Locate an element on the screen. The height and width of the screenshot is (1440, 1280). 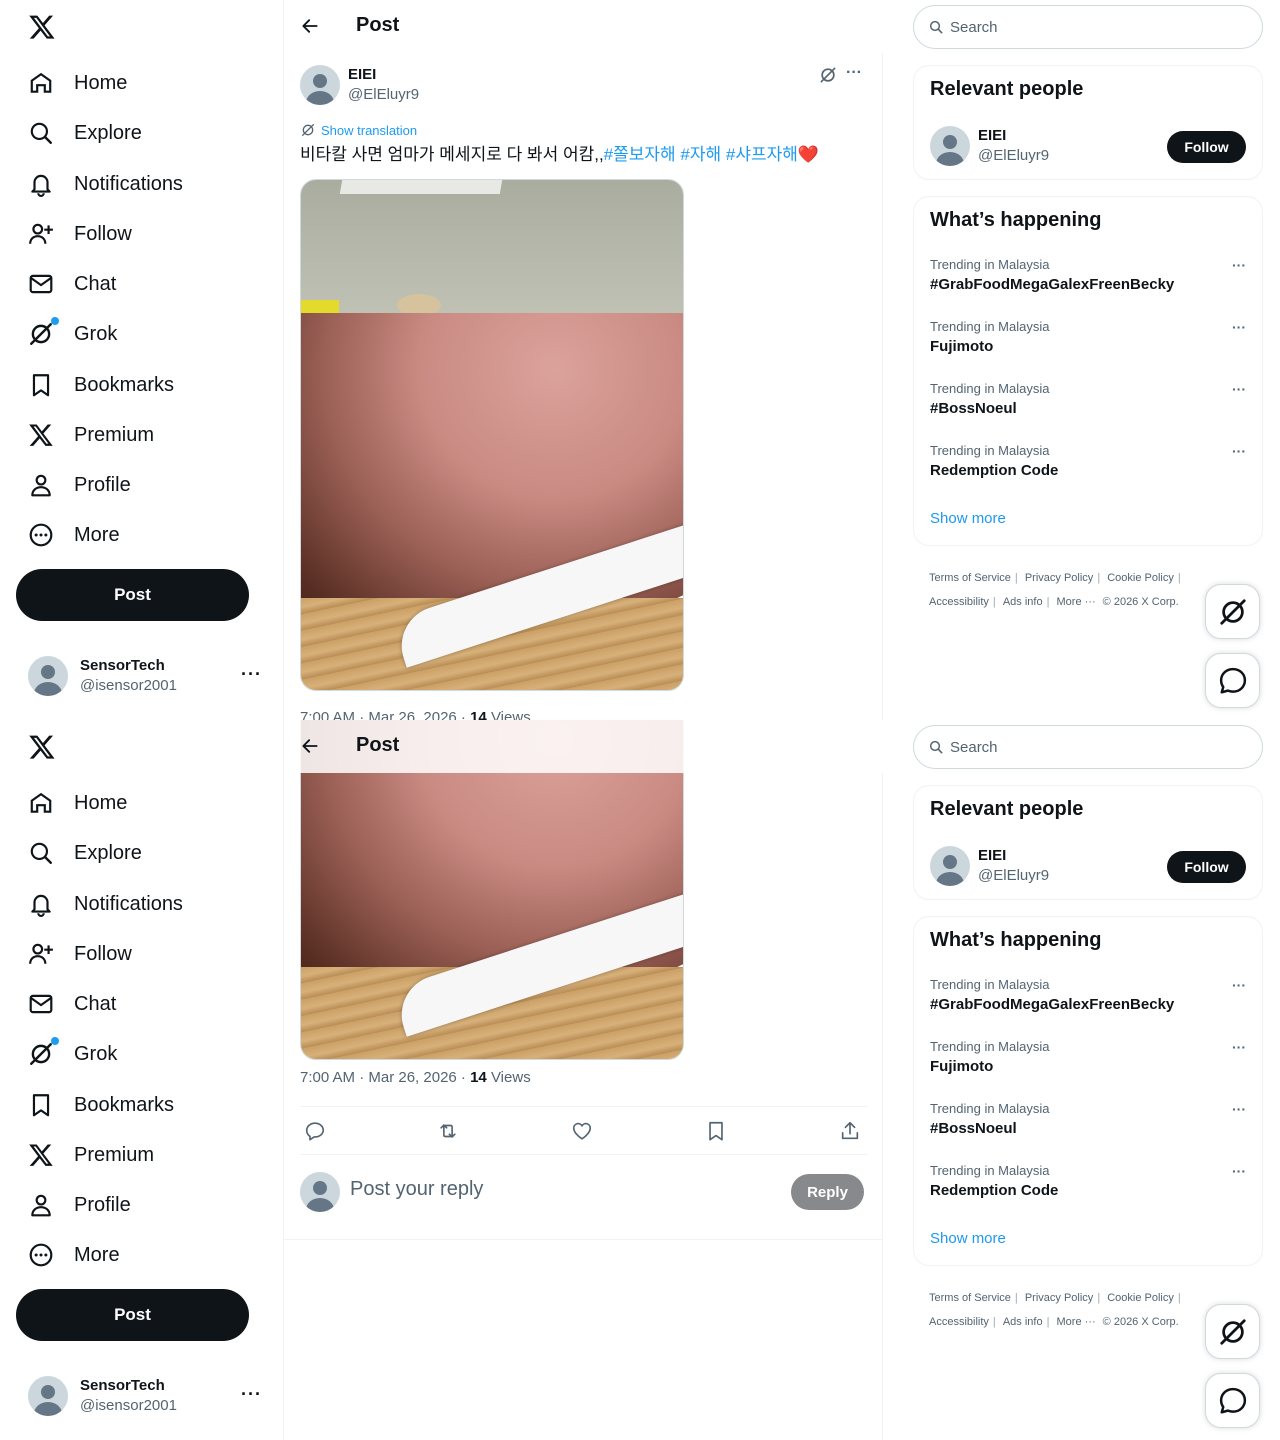
hashtag-link: #자해 is located at coordinates (700, 154).